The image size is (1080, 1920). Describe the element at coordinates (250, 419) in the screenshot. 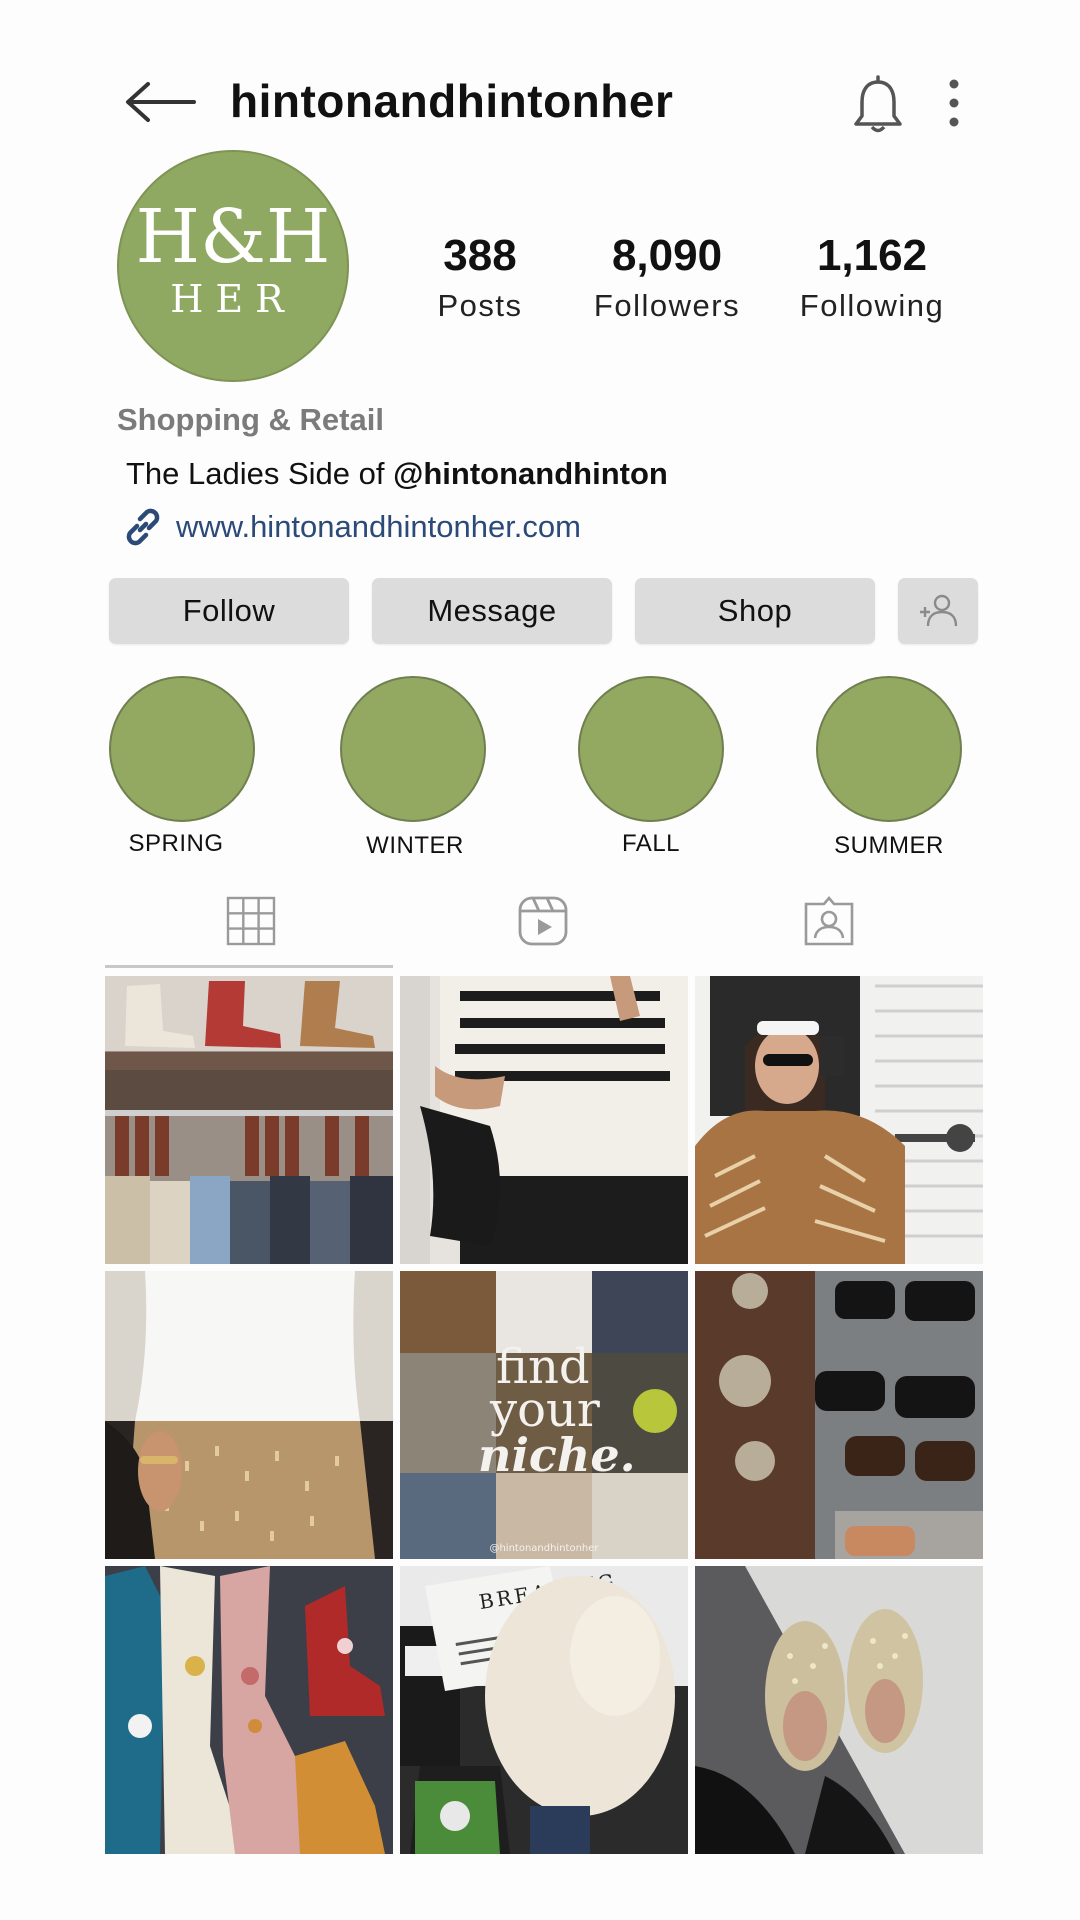

I see `profile-category: Shopping & Retail` at that location.